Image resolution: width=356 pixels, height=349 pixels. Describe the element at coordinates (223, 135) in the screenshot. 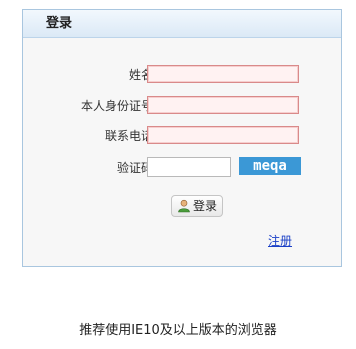

I see `phone-input` at that location.